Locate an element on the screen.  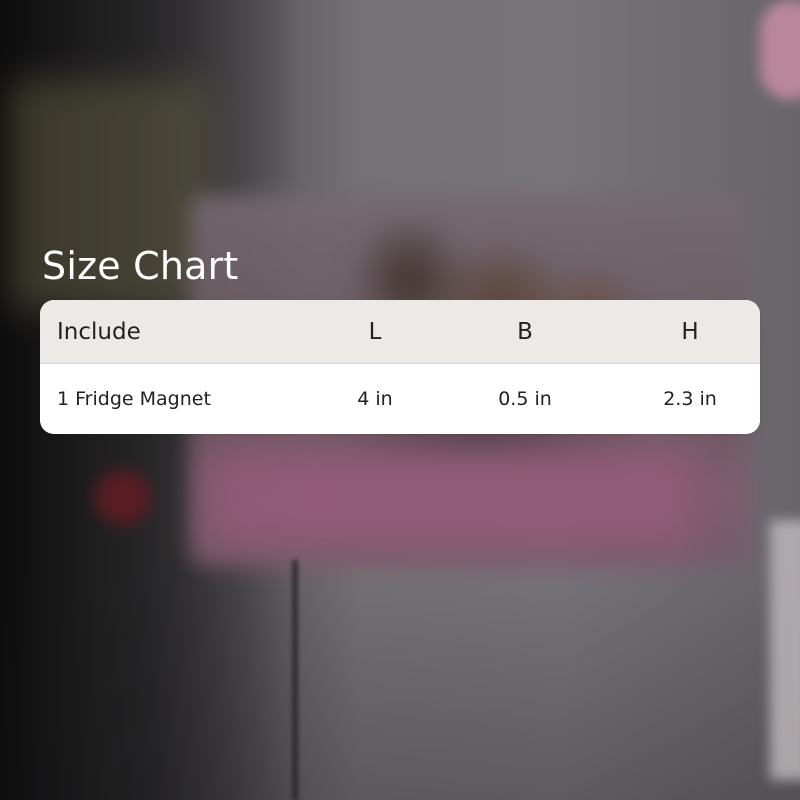
header-breadth: B is located at coordinates (525, 331).